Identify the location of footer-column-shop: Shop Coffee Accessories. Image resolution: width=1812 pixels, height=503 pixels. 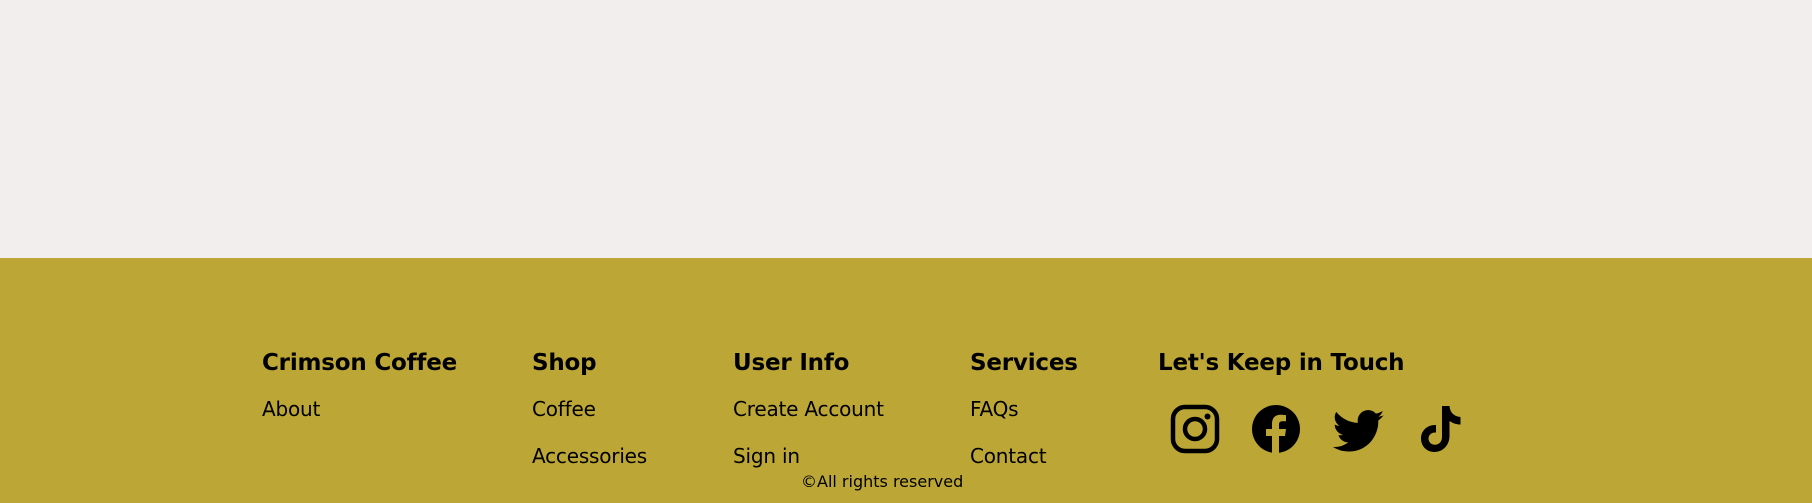
(589, 408).